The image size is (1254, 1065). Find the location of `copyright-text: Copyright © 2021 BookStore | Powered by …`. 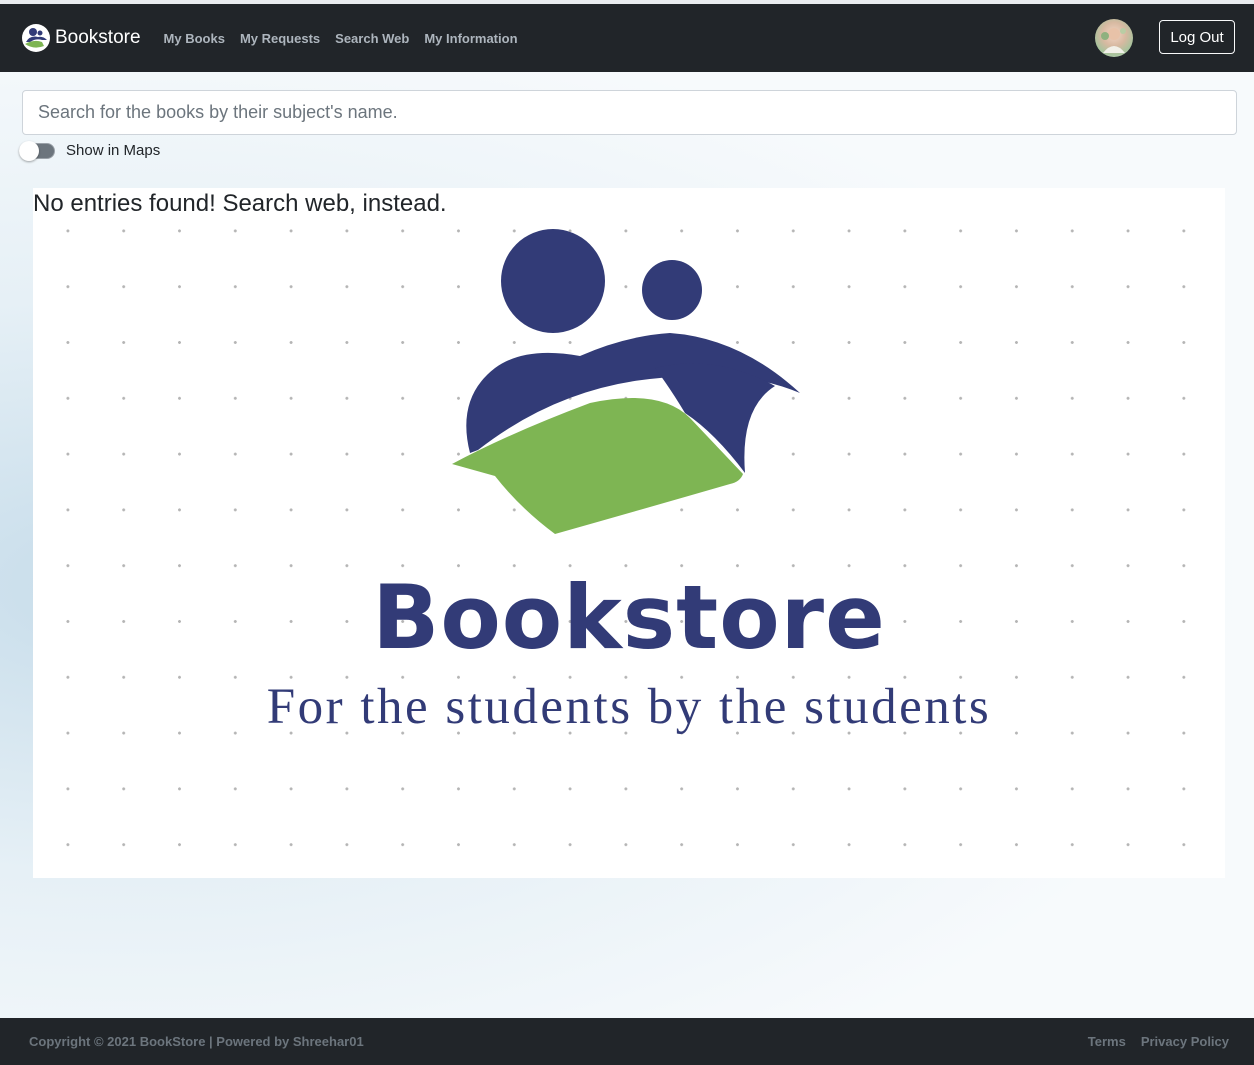

copyright-text: Copyright © 2021 BookStore | Powered by … is located at coordinates (196, 1041).